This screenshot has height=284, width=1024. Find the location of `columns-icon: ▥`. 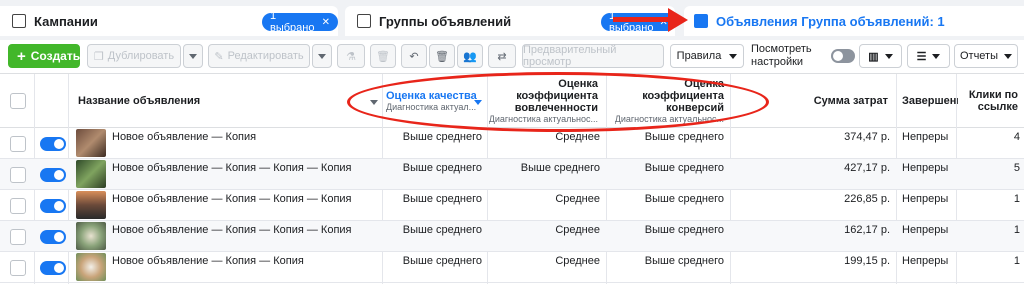

columns-icon: ▥ is located at coordinates (873, 56).